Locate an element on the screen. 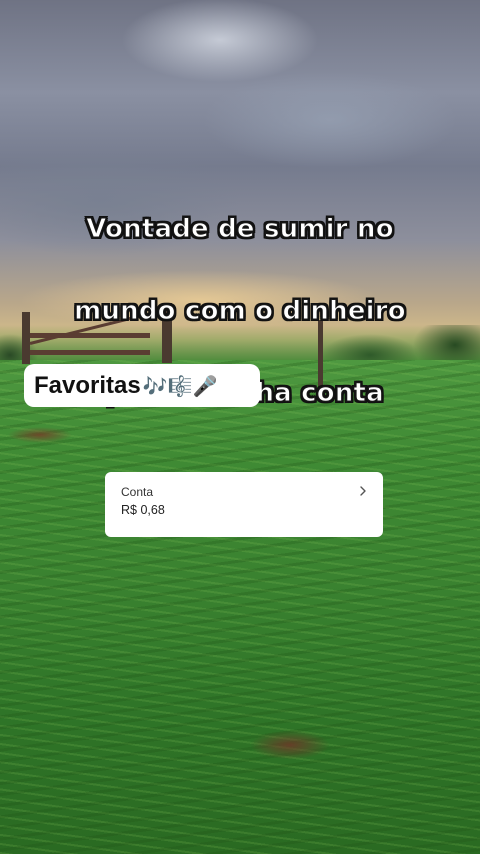 Image resolution: width=480 pixels, height=854 pixels. chevron-right-icon is located at coordinates (363, 491).